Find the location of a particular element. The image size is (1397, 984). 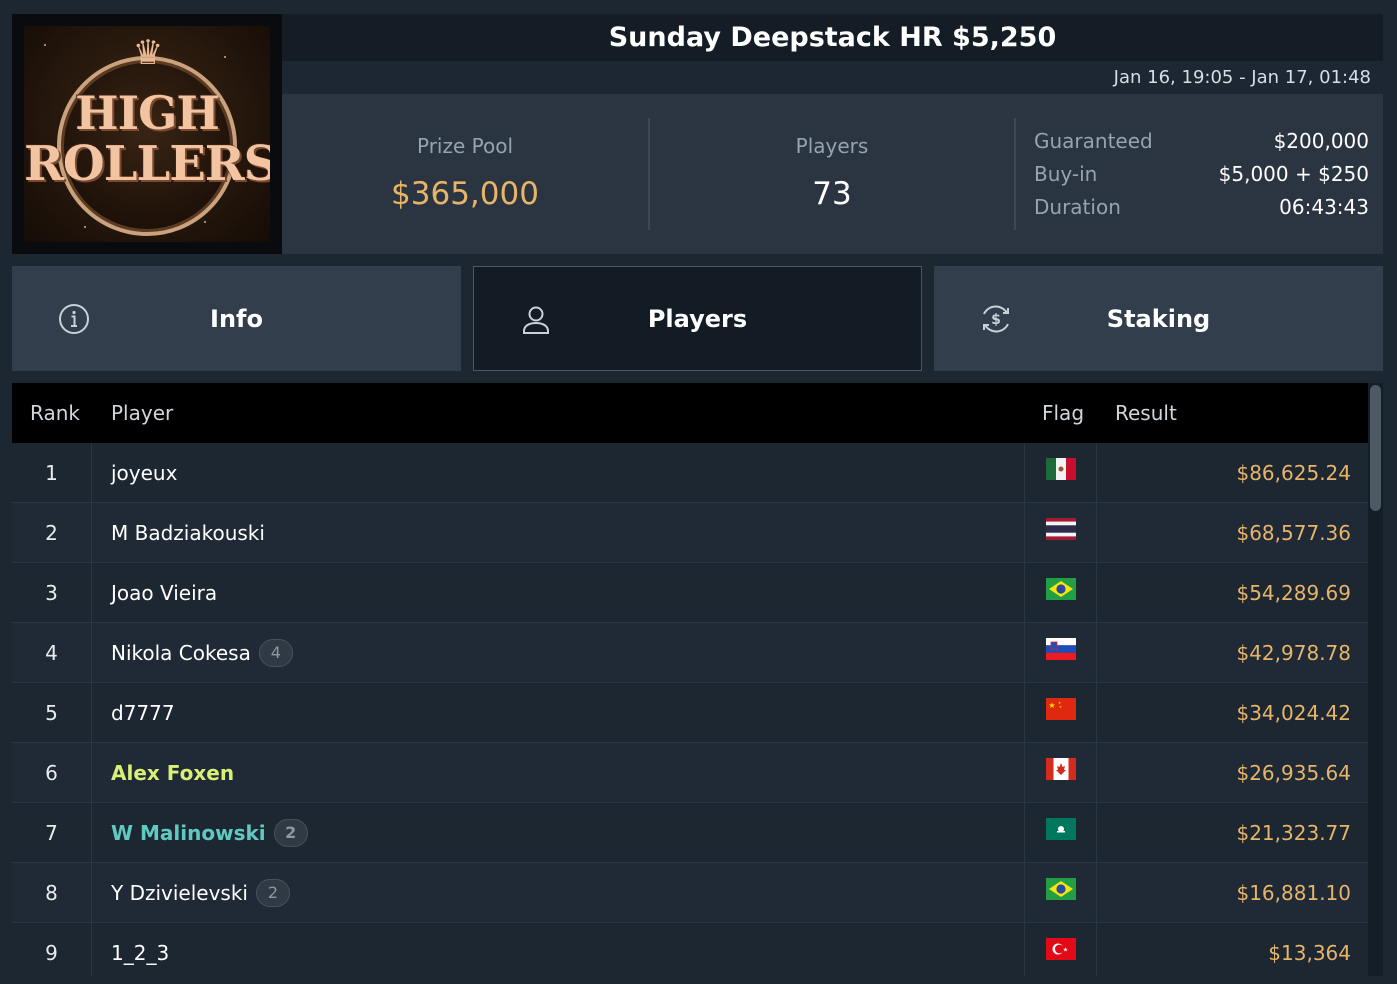

flag-header: Flag is located at coordinates (1063, 413).